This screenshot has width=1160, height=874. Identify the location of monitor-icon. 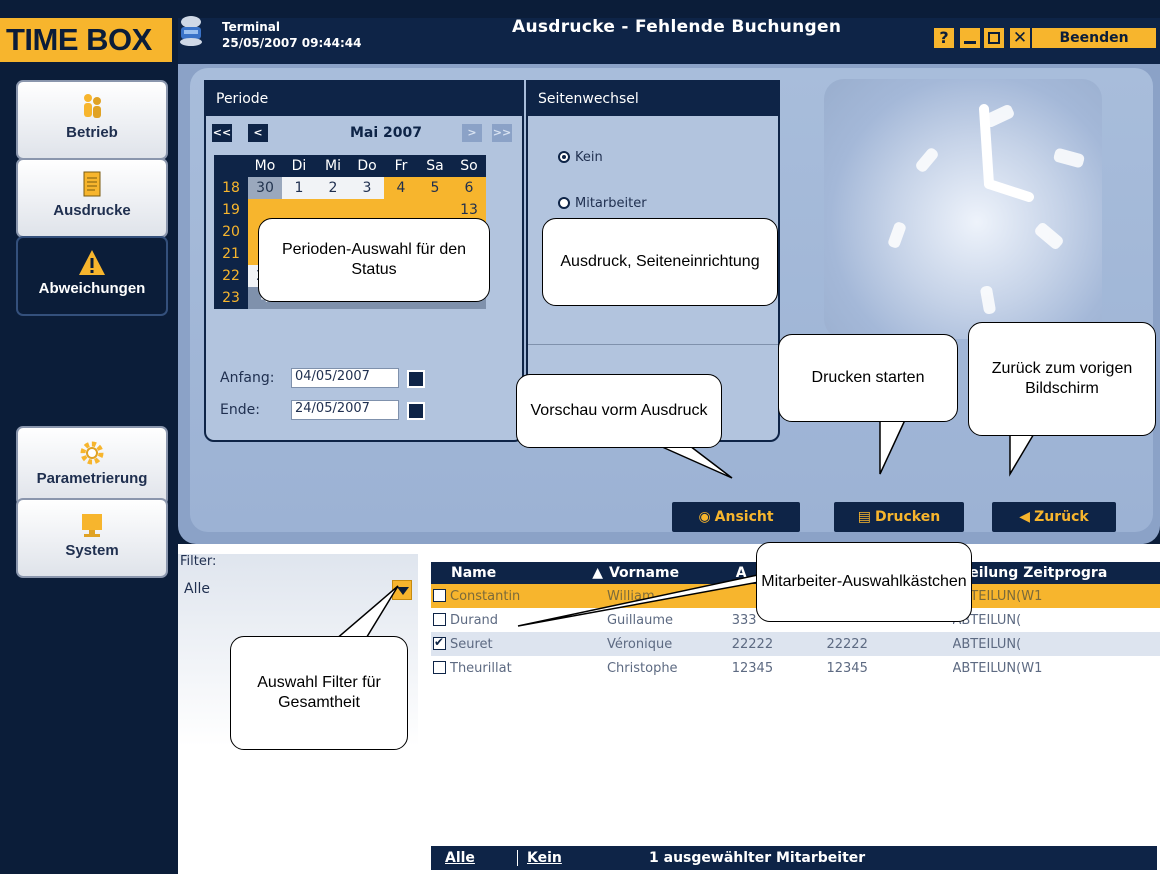
(92, 525).